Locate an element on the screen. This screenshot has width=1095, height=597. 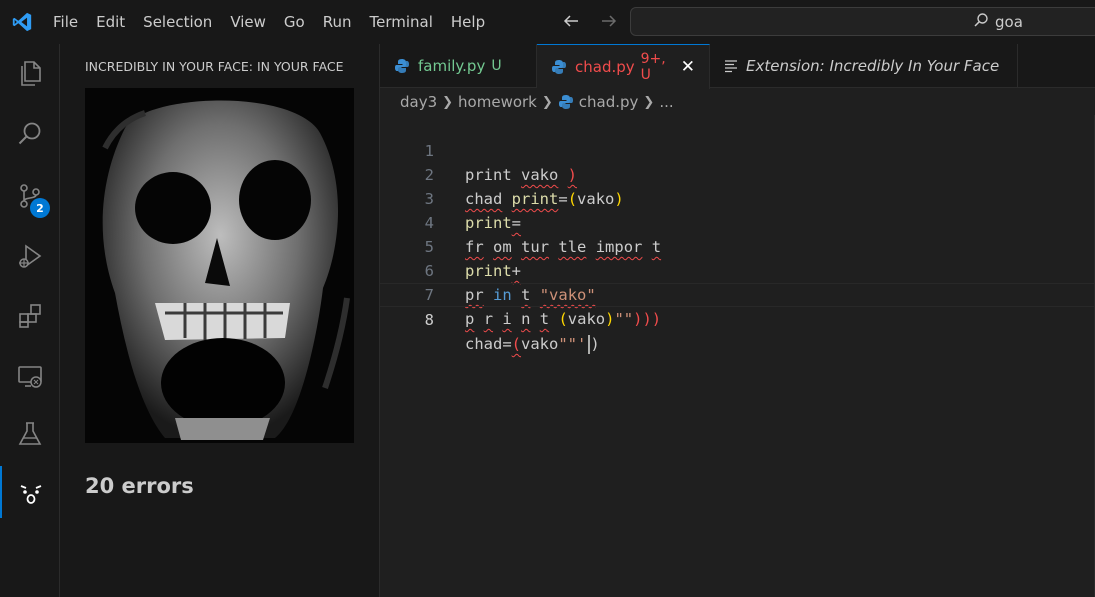
tab-label: Extension: Incredibly In Your Face is located at coordinates (873, 66).